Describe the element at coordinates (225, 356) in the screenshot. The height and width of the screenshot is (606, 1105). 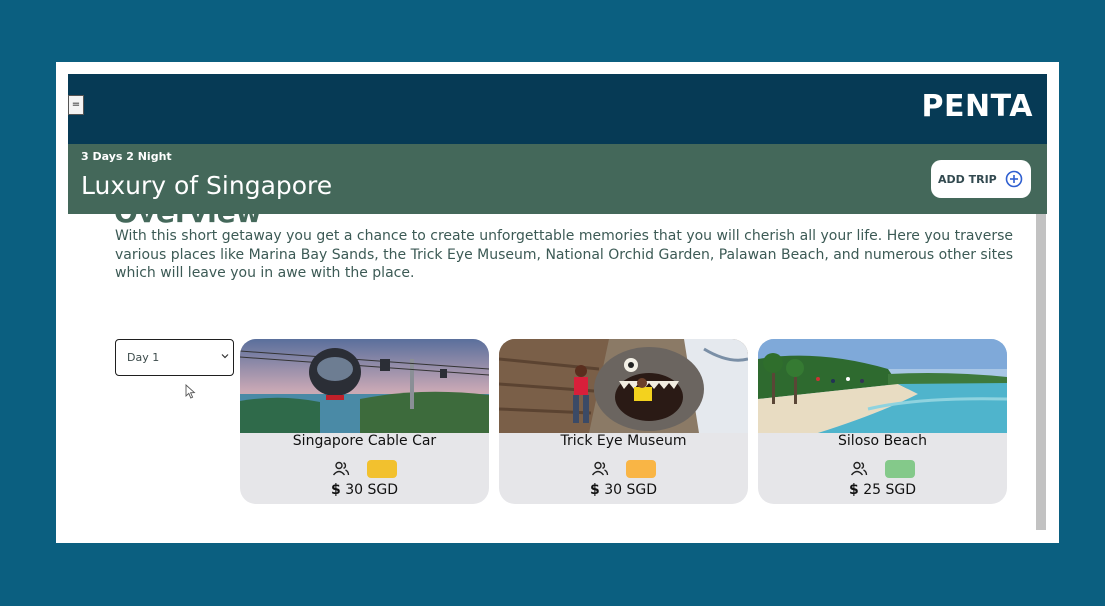
I see `chevron-down-icon` at that location.